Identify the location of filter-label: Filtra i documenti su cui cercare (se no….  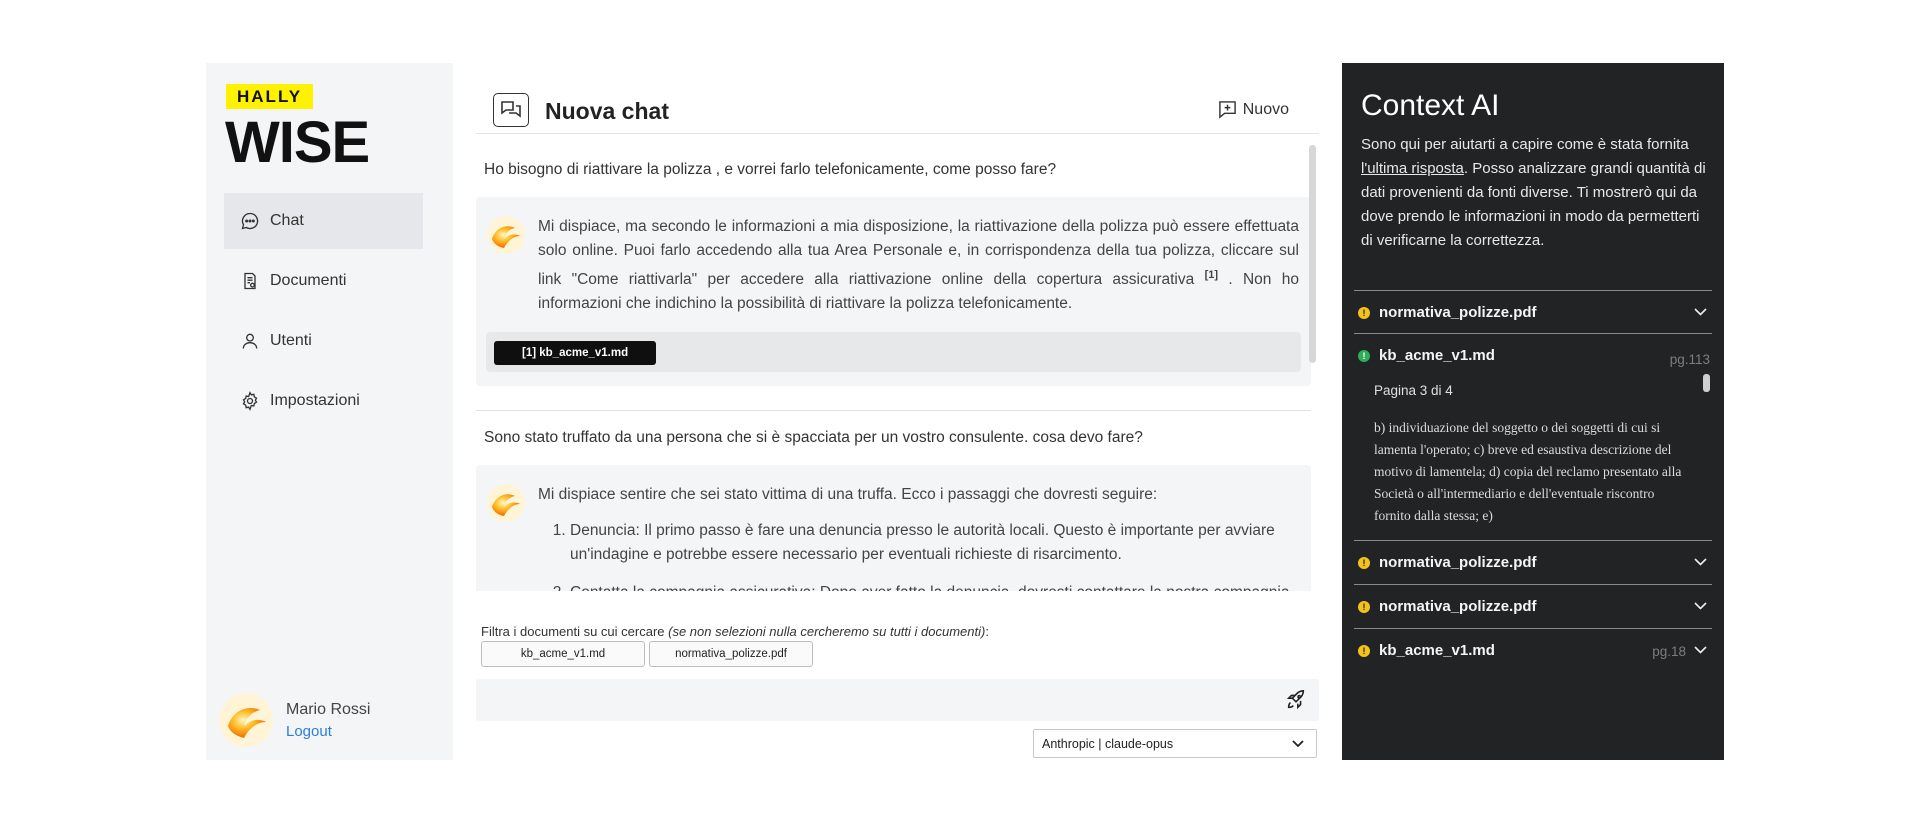
(735, 631).